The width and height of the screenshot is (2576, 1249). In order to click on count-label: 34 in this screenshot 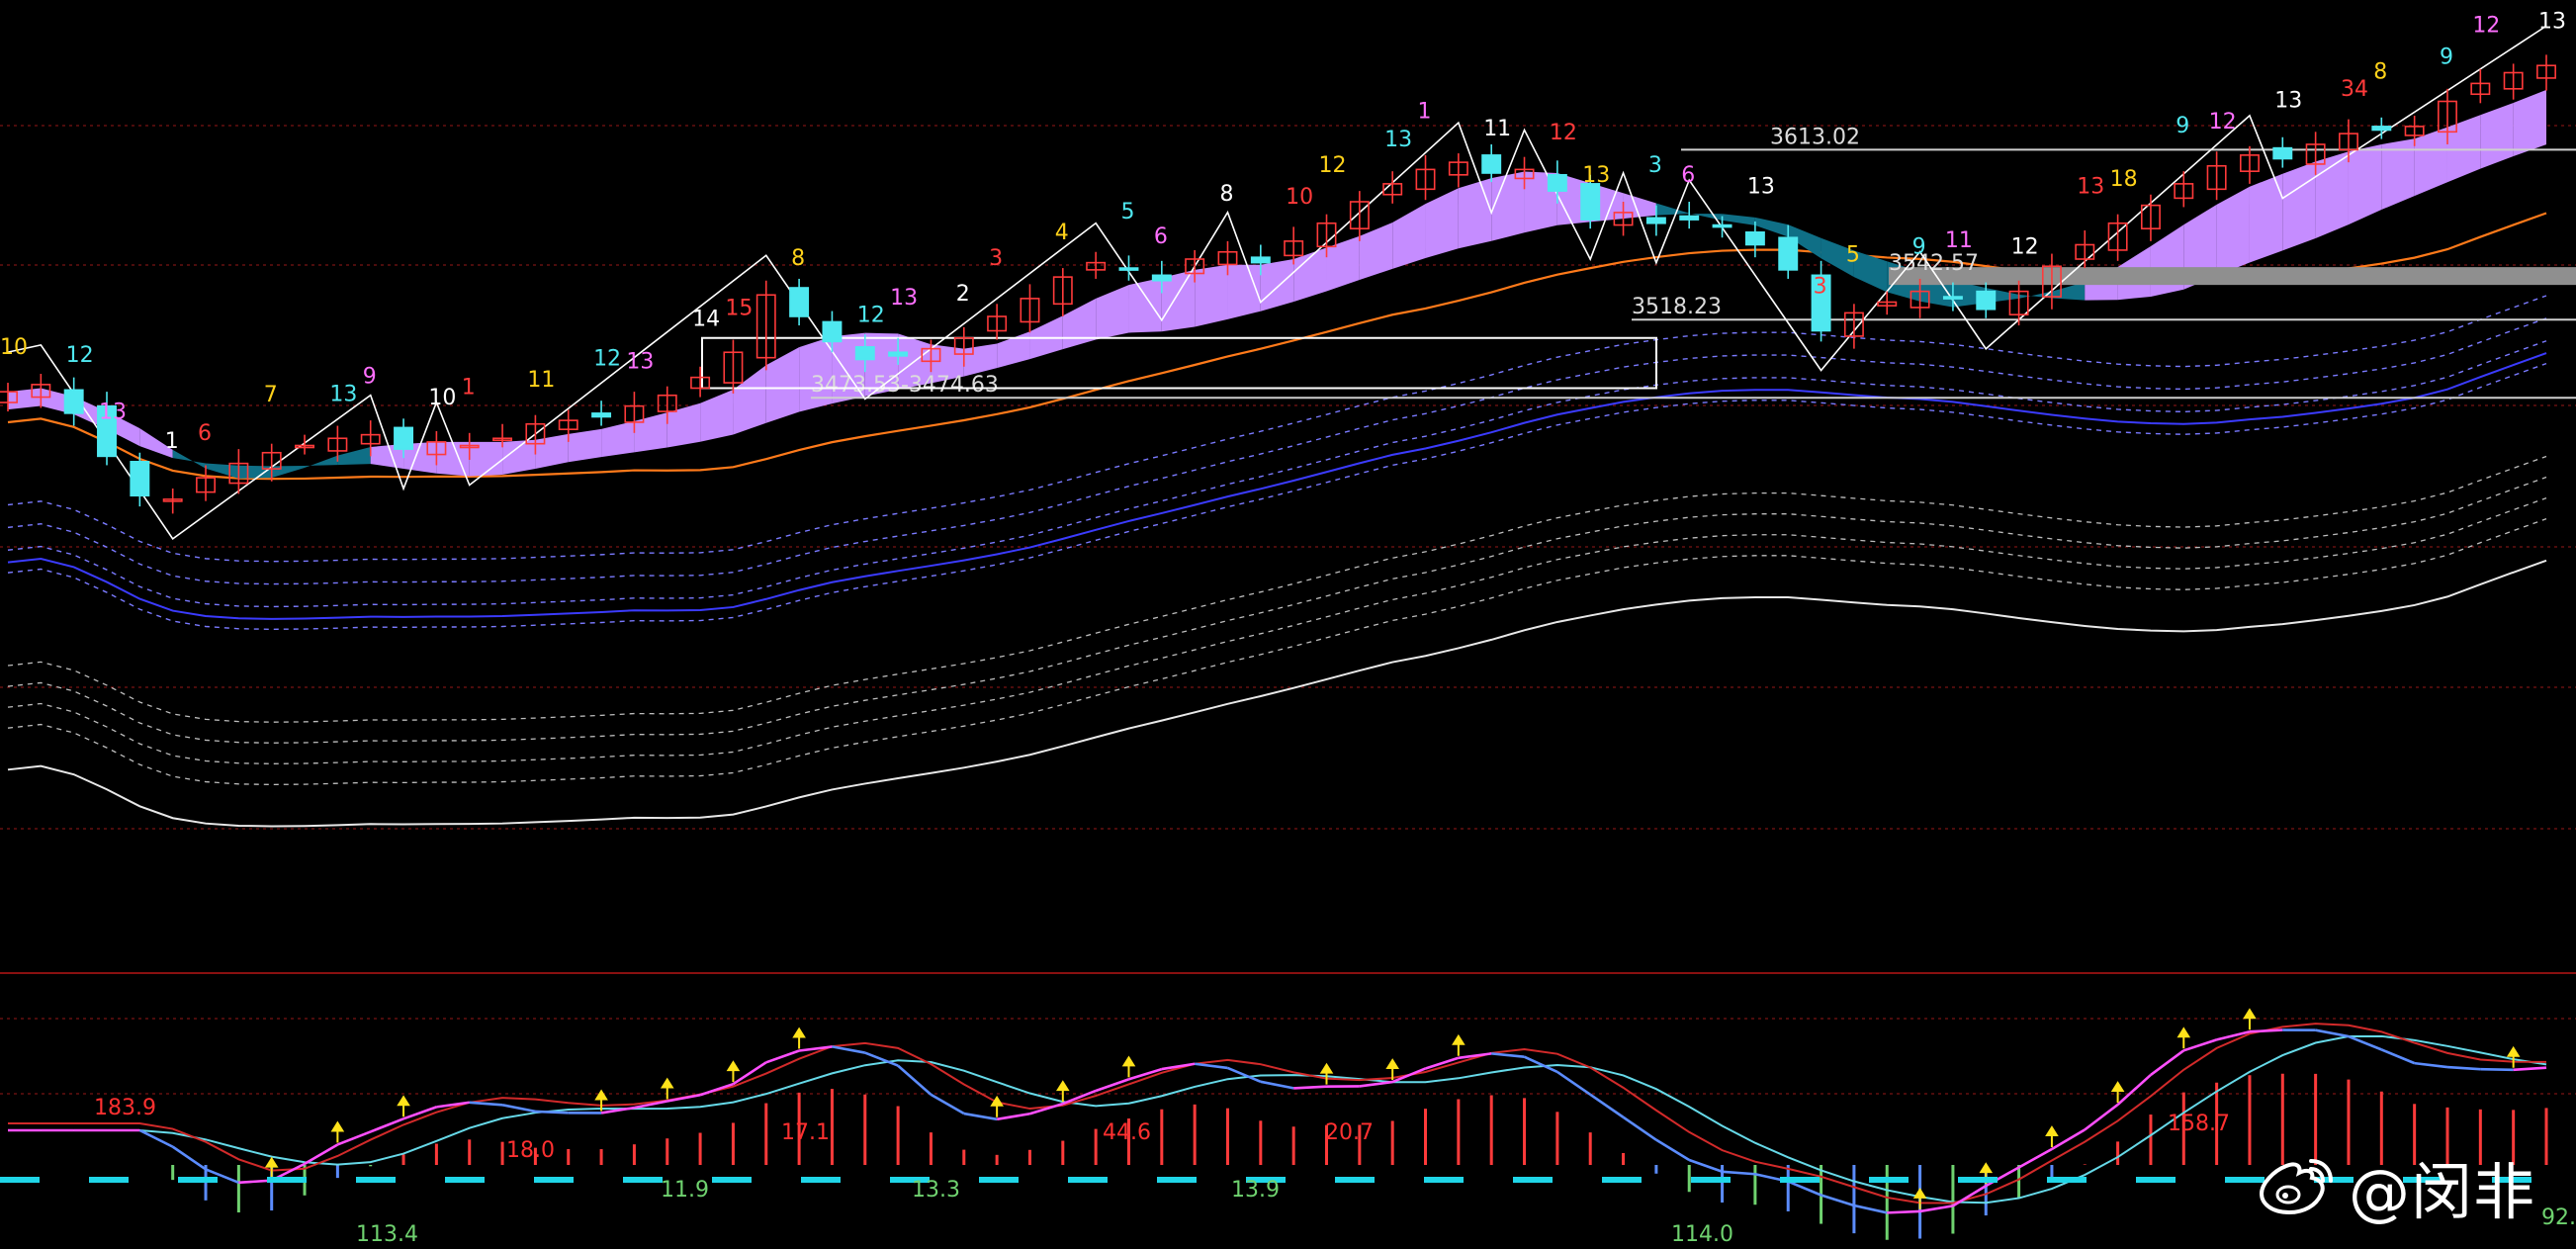, I will do `click(2354, 89)`.